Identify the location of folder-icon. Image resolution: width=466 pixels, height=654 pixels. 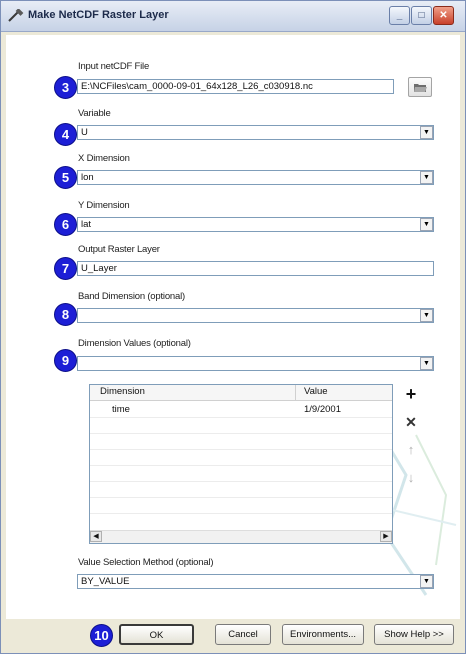
(420, 88).